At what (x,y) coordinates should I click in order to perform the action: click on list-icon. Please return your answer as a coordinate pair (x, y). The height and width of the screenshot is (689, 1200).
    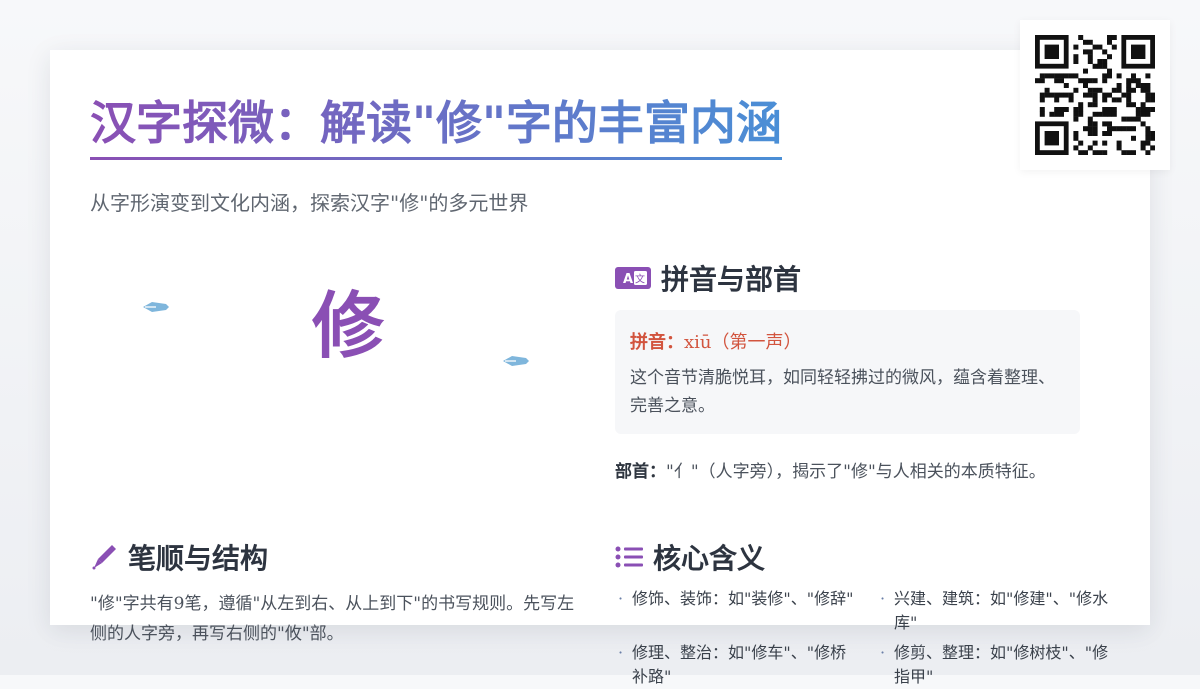
    Looking at the image, I should click on (629, 557).